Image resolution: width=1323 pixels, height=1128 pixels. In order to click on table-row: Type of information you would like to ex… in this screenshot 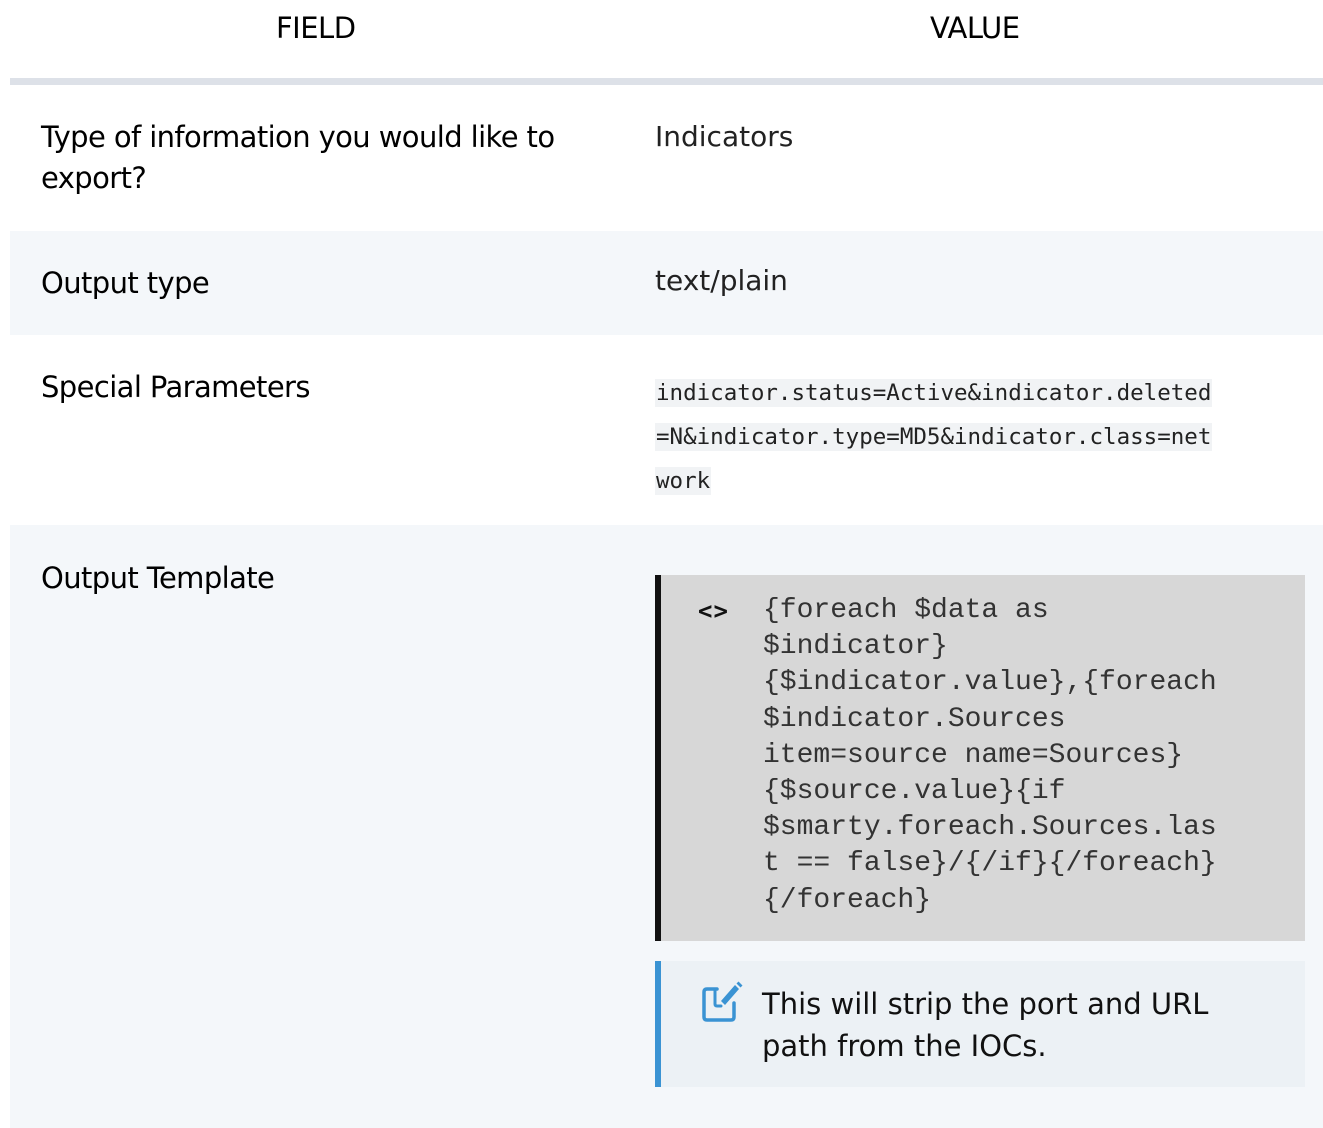, I will do `click(666, 158)`.